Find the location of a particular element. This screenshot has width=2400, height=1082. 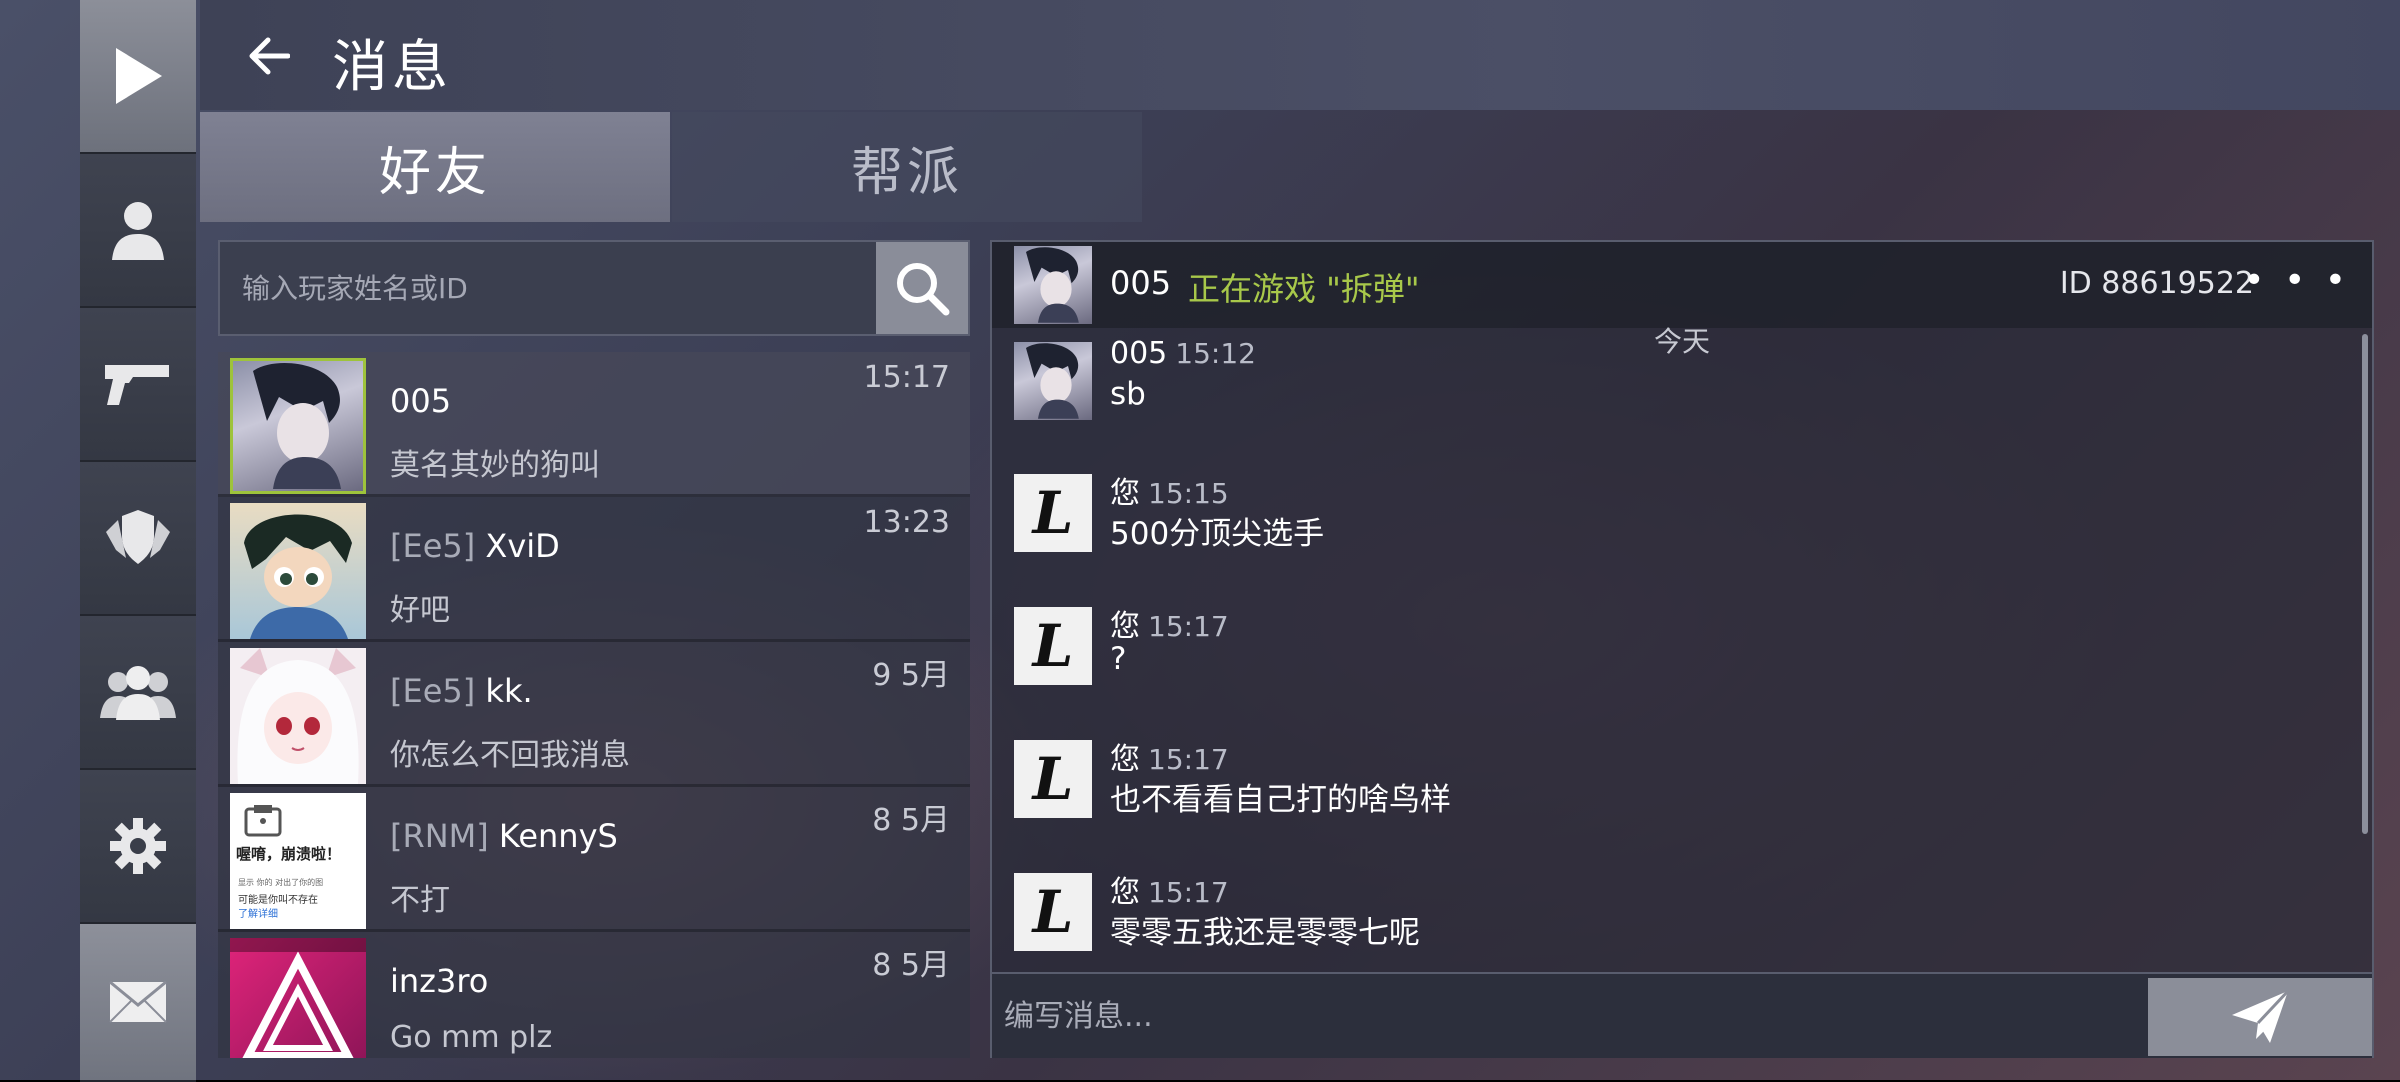

friend-row-005: 005 莫名其妙的狗叫 15:17 is located at coordinates (594, 424).